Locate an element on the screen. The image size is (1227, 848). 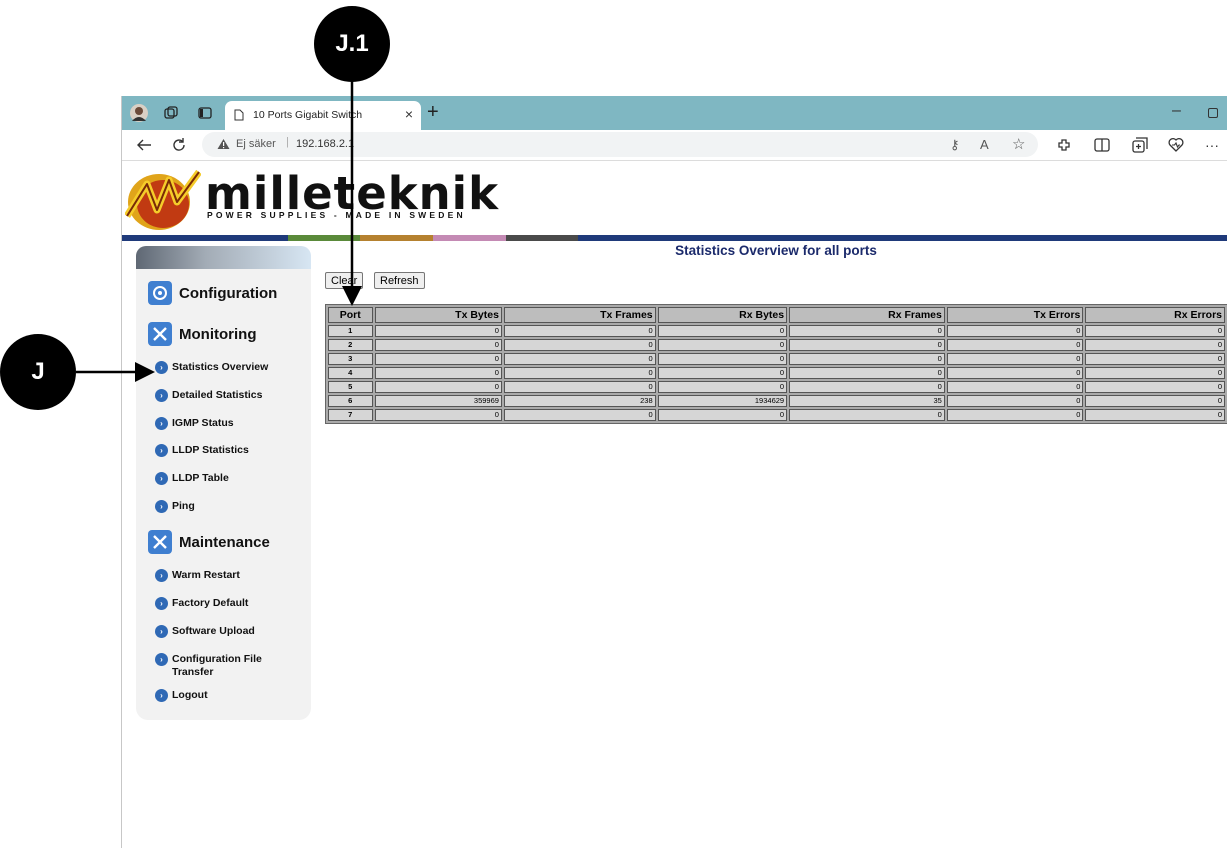
sidebar-item-ping: › Ping is located at coordinates (175, 506).